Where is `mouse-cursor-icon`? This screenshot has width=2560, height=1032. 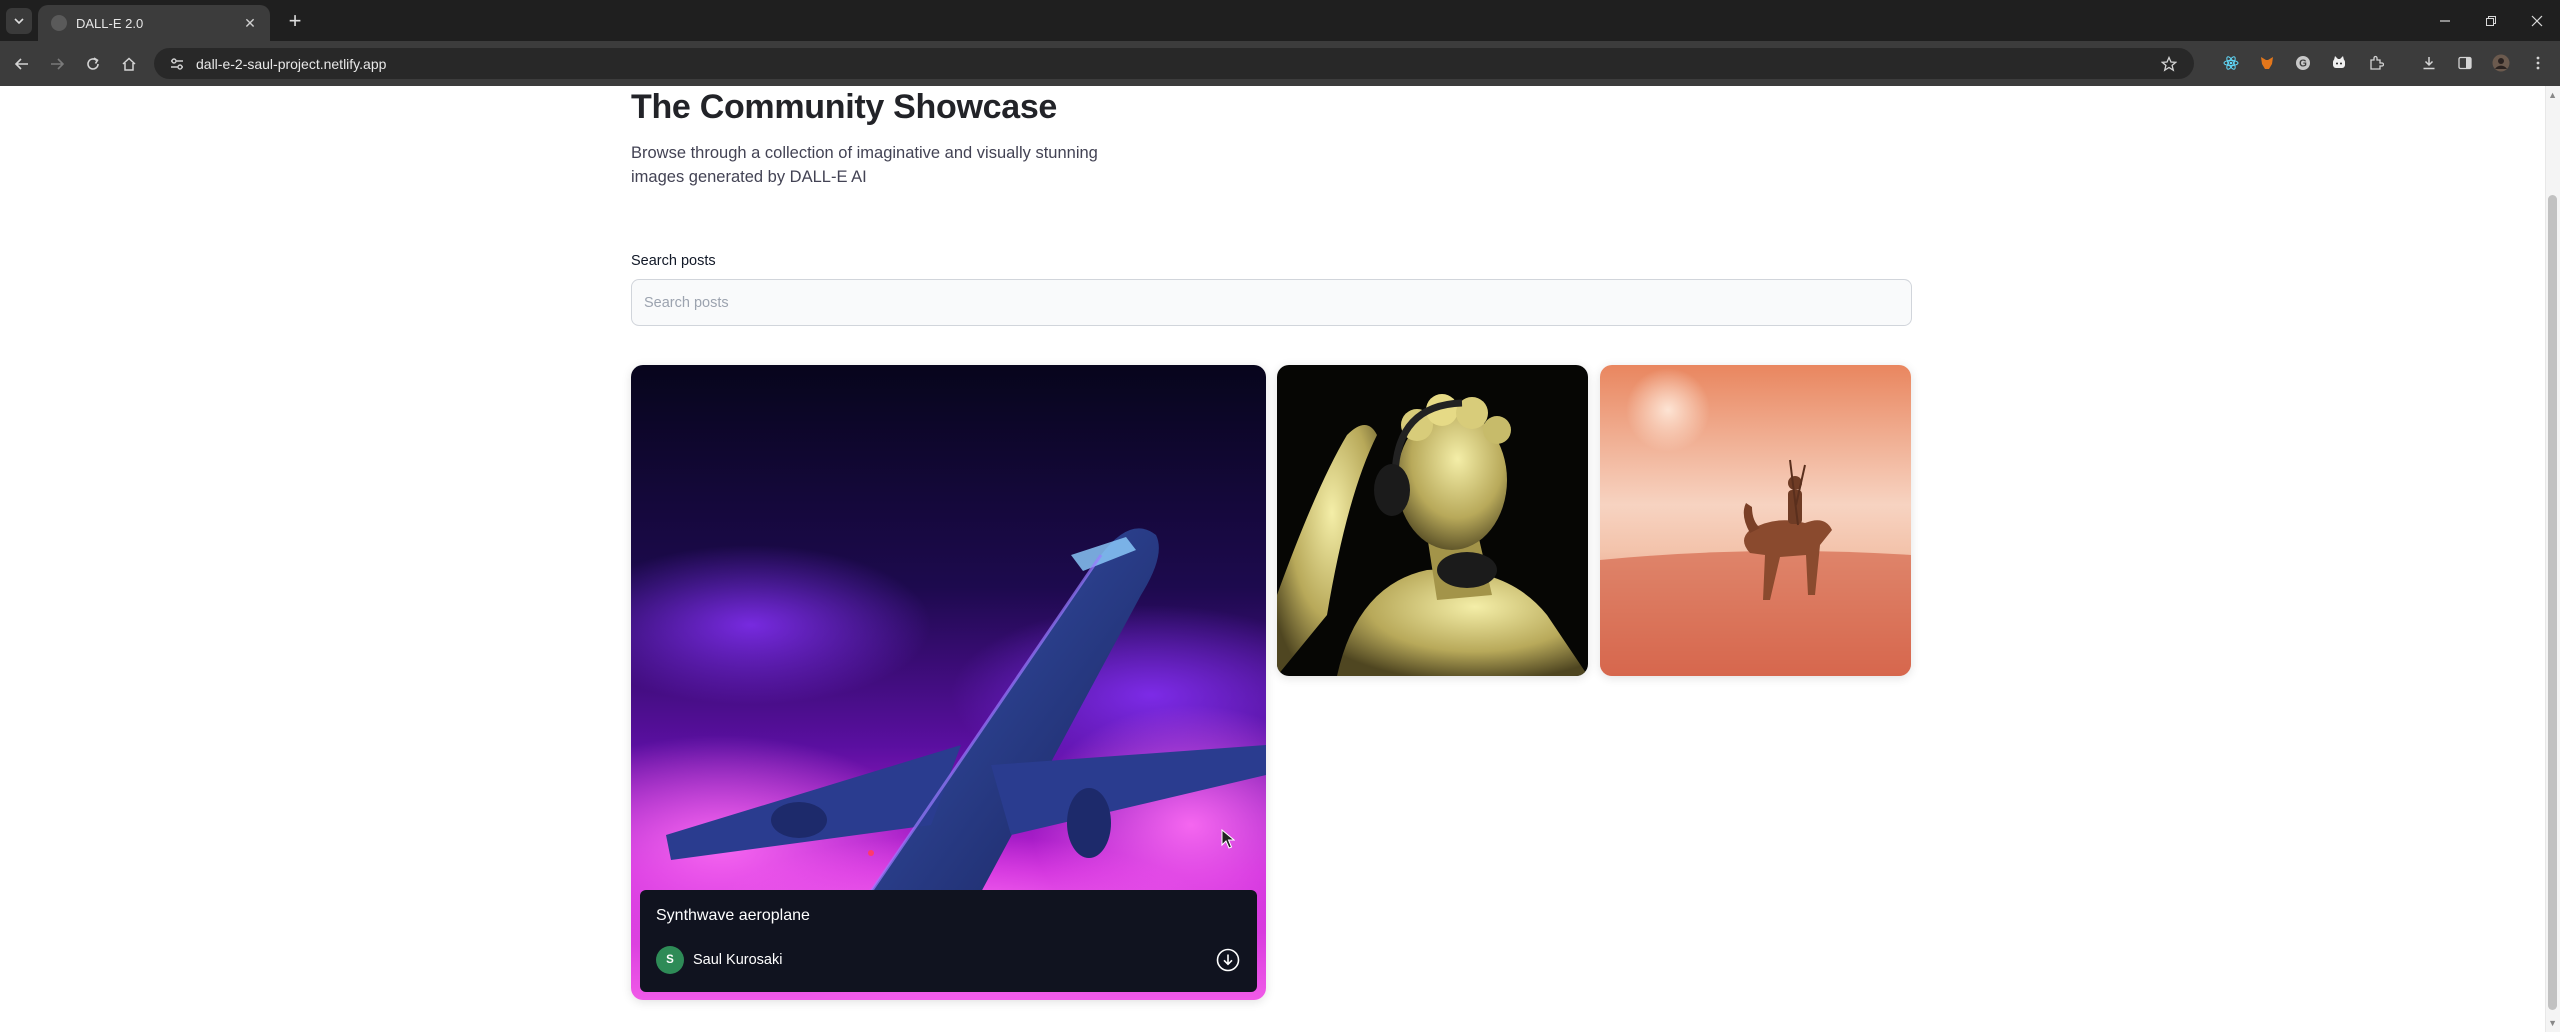
mouse-cursor-icon is located at coordinates (1228, 841).